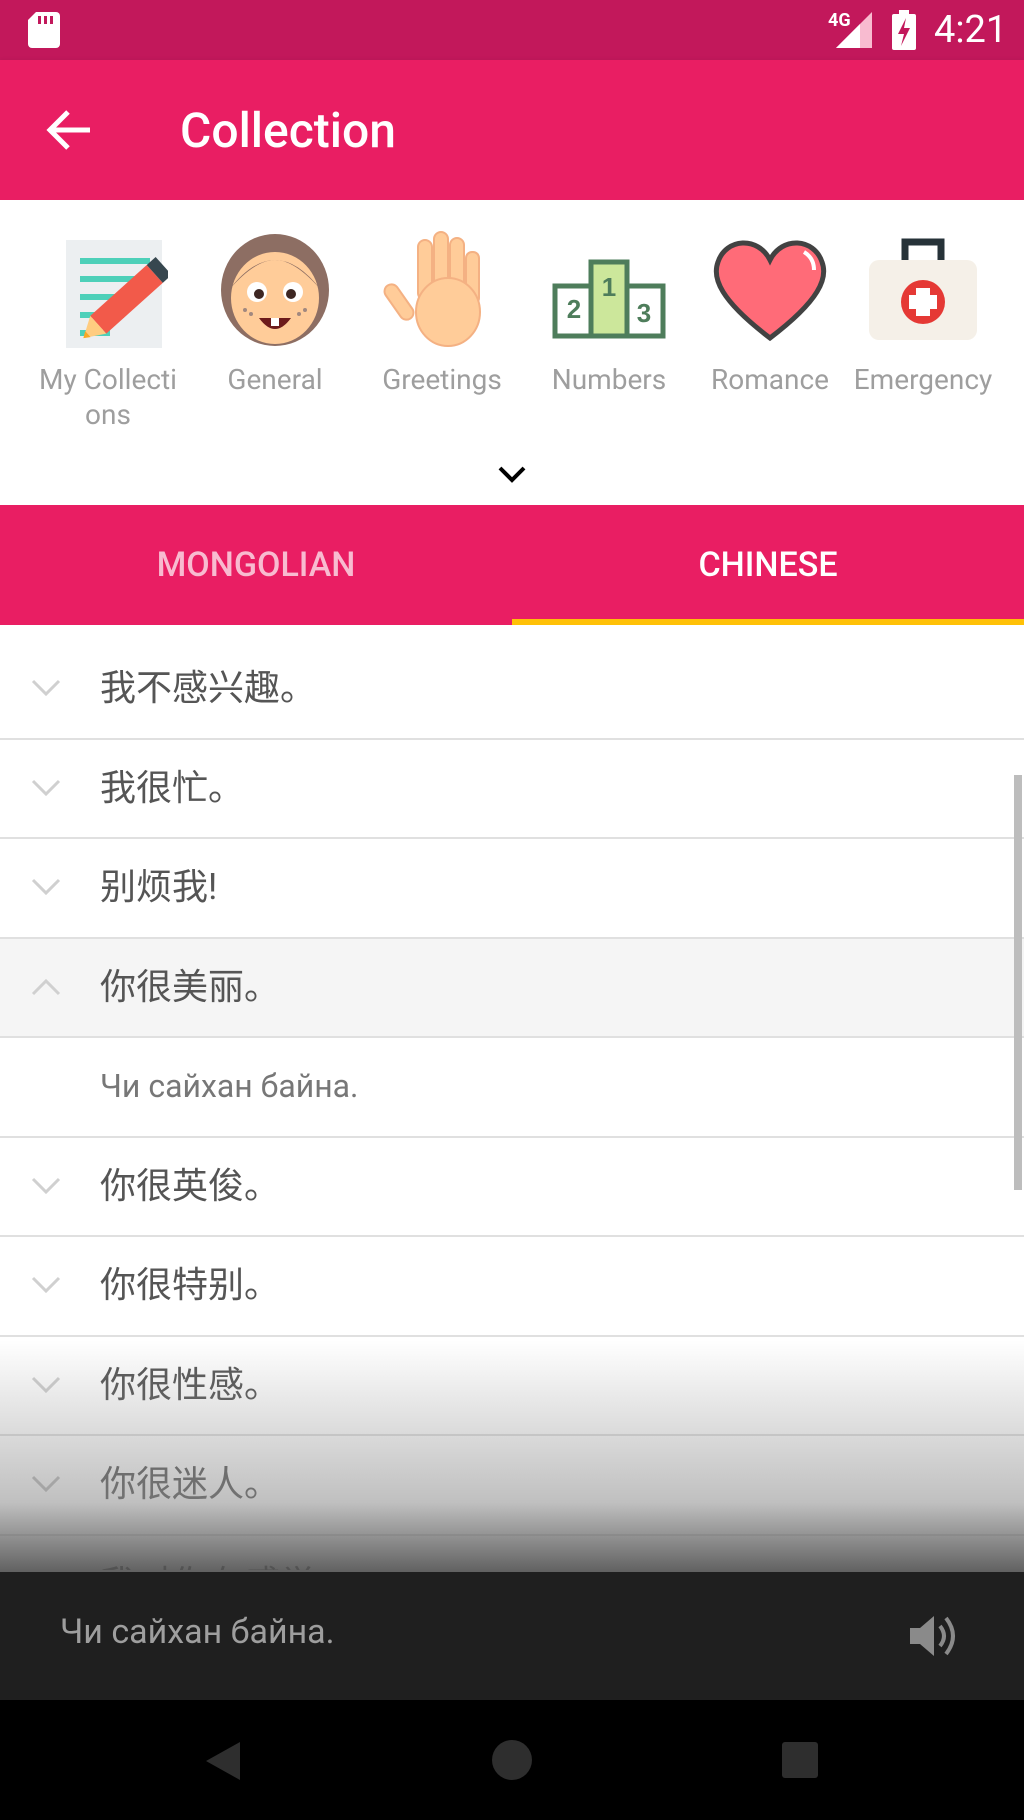 The height and width of the screenshot is (1820, 1024). I want to click on phrase-text: 你很迷人。, so click(190, 1484).